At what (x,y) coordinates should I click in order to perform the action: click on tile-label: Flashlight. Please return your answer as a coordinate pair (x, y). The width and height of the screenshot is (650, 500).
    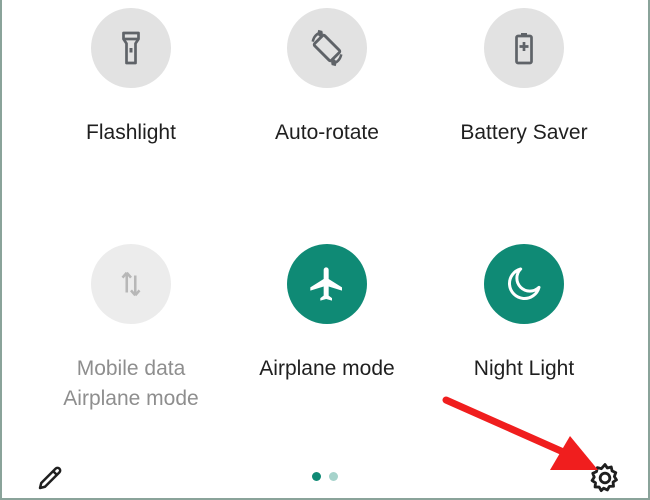
    Looking at the image, I should click on (131, 132).